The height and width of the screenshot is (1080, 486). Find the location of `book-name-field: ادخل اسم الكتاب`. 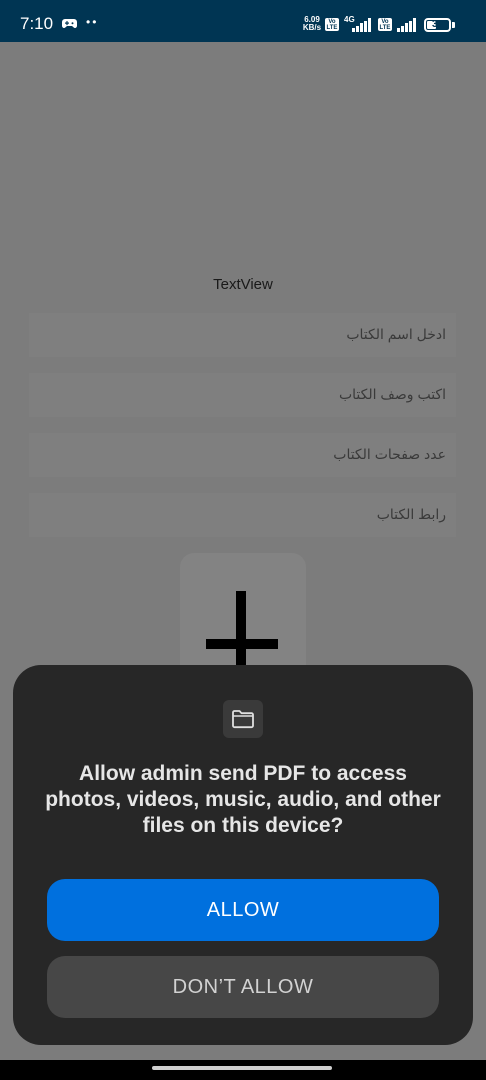

book-name-field: ادخل اسم الكتاب is located at coordinates (242, 335).